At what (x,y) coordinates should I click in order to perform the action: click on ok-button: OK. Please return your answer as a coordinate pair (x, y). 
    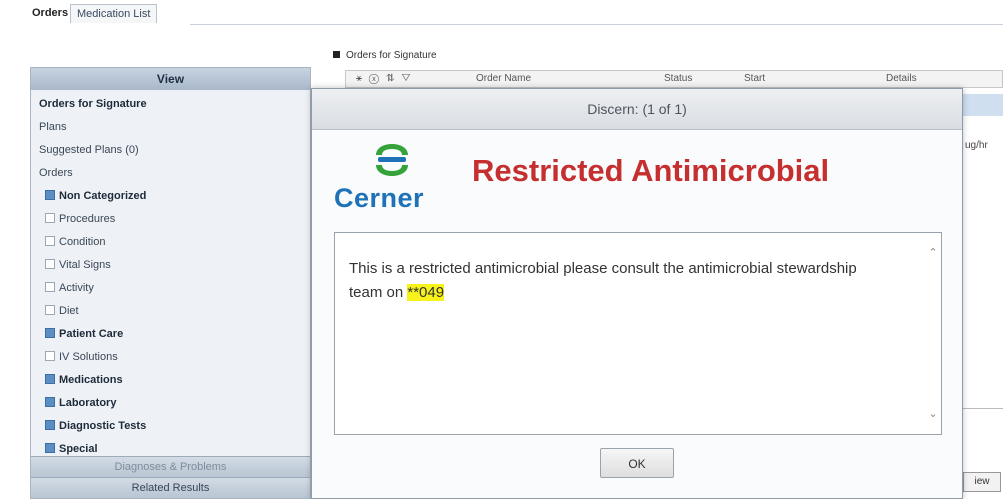
    Looking at the image, I should click on (637, 463).